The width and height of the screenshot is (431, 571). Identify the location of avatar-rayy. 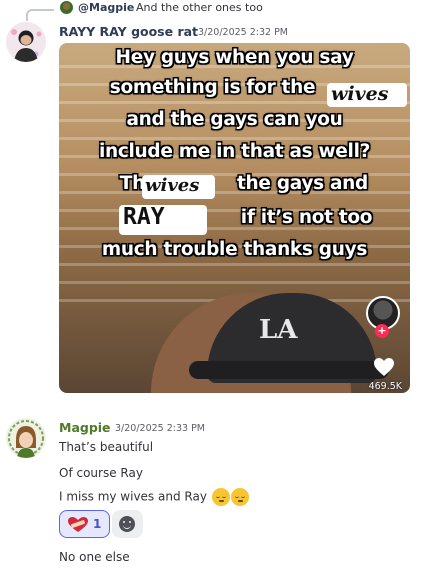
(26, 42).